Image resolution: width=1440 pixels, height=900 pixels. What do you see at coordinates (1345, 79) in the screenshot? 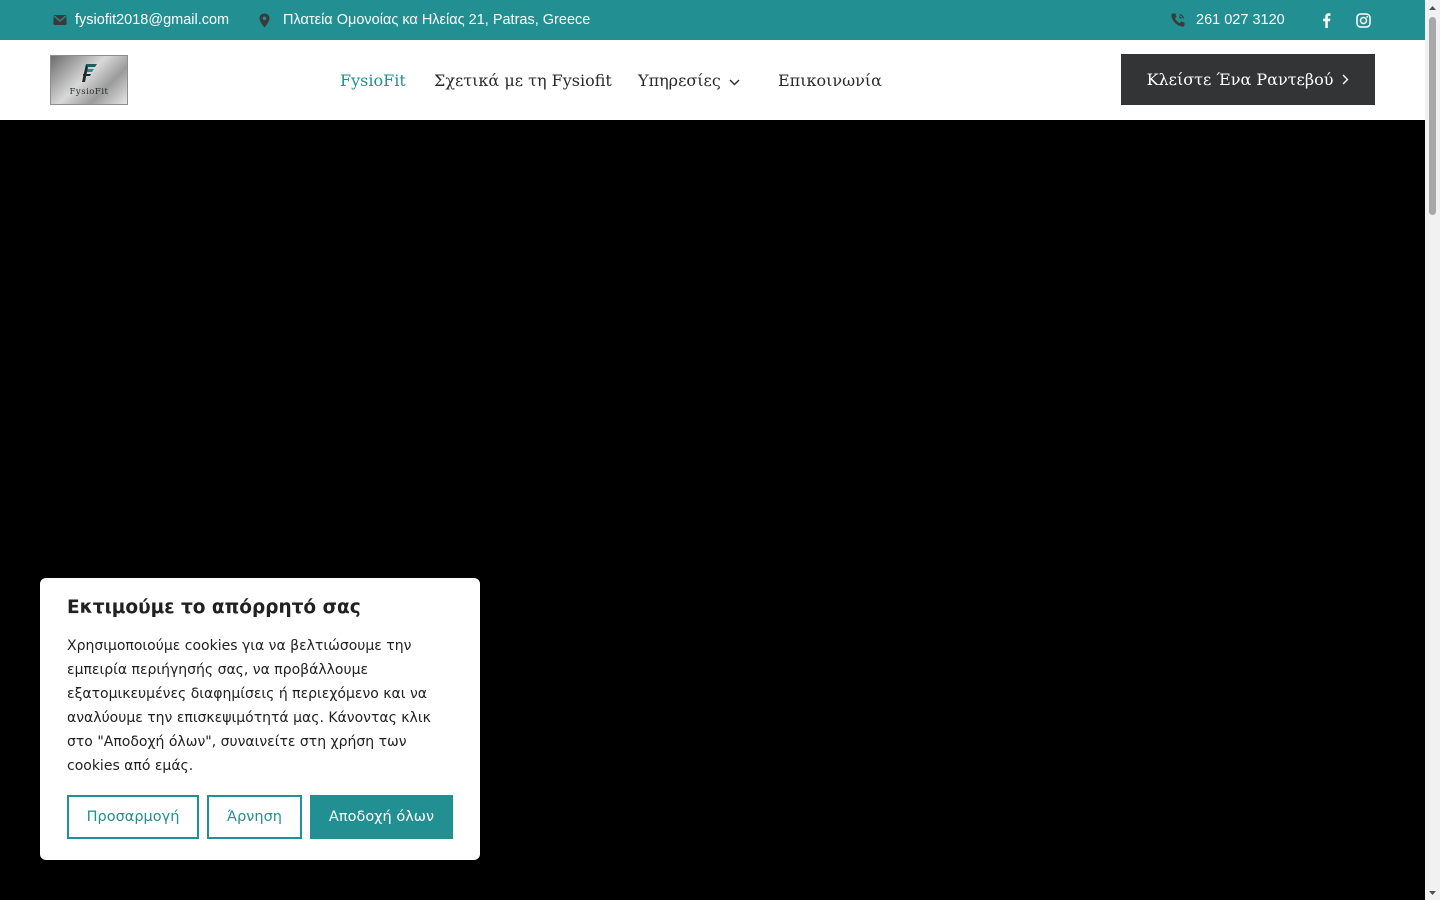
I see `chevron-right-icon` at bounding box center [1345, 79].